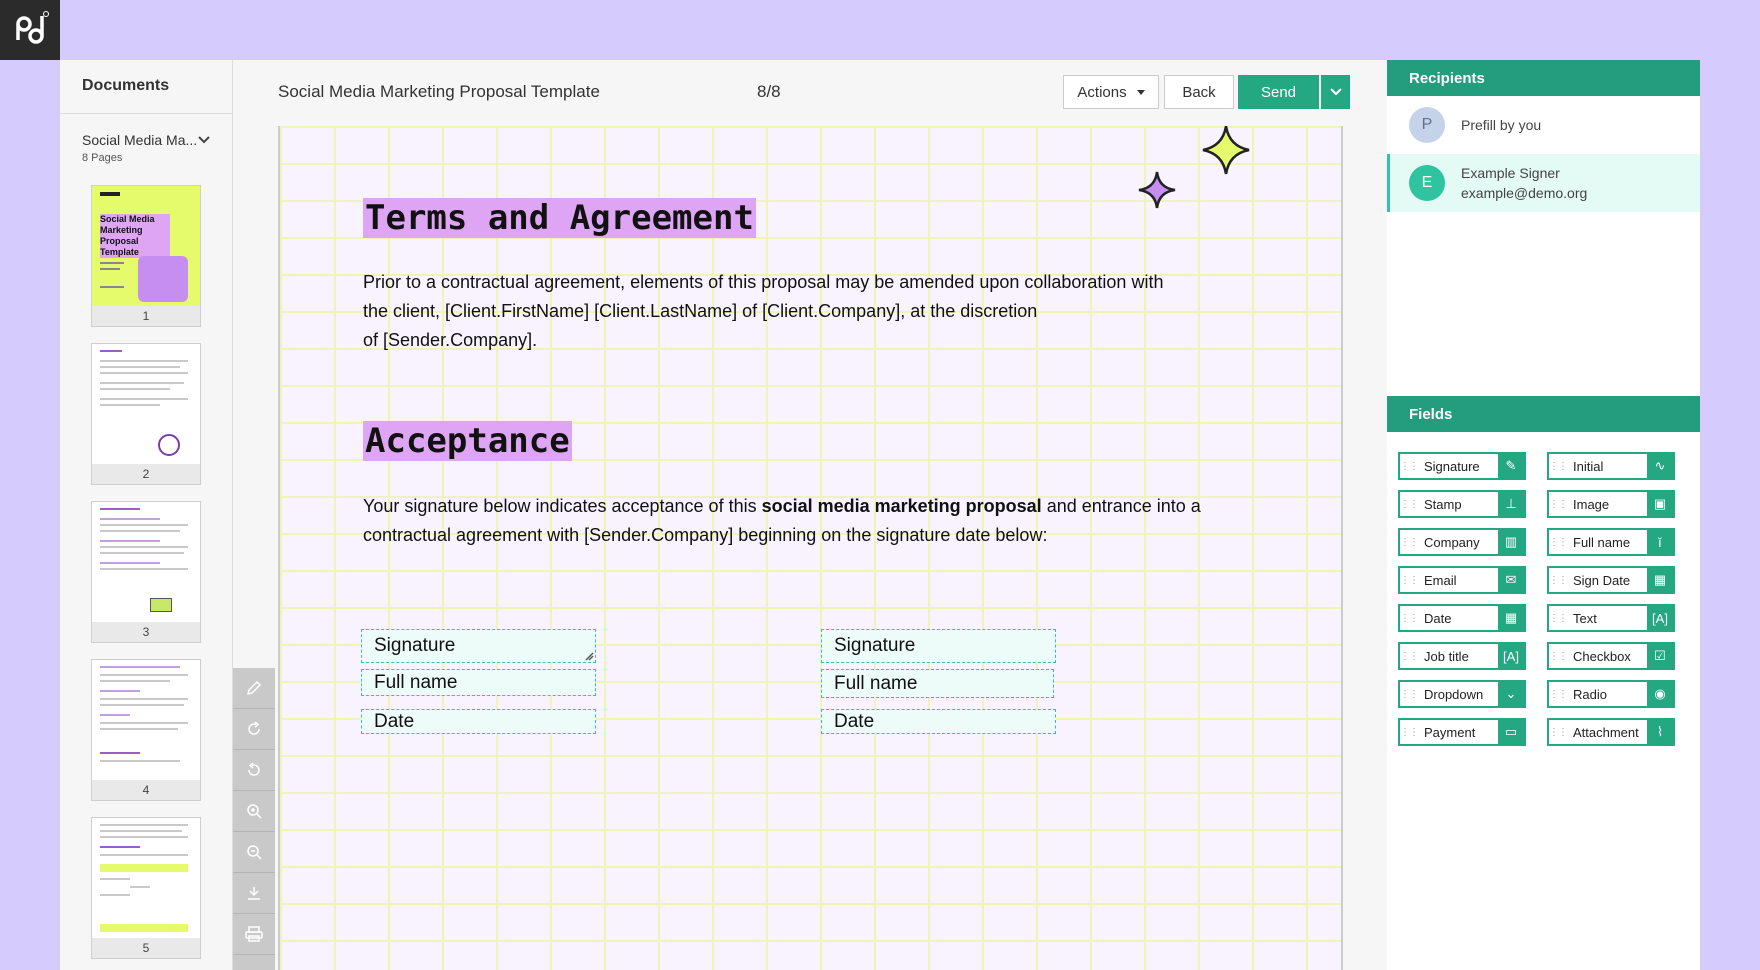 The width and height of the screenshot is (1760, 970). Describe the element at coordinates (1660, 542) in the screenshot. I see `person-icon: ǐ` at that location.